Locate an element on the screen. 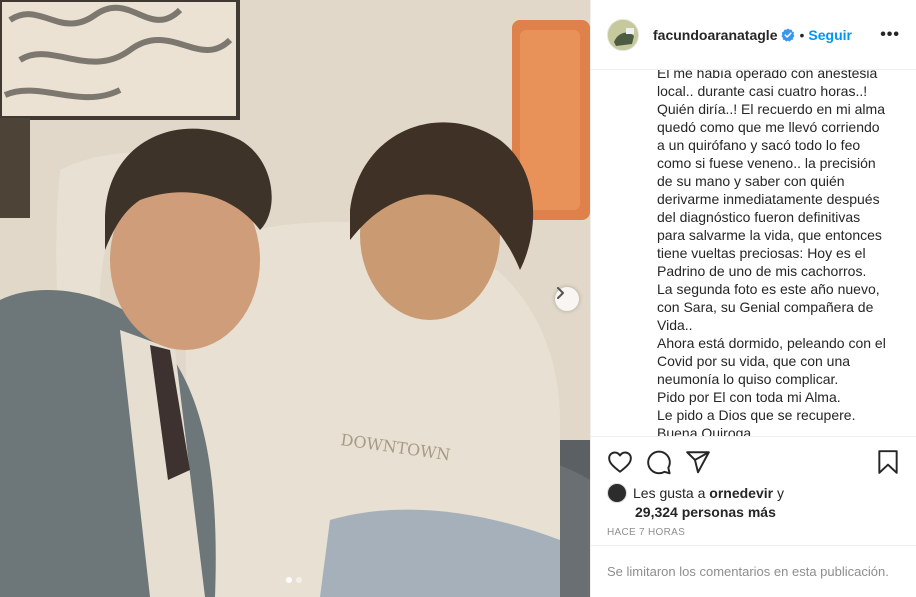 Image resolution: width=916 pixels, height=597 pixels. post-actions-bar is located at coordinates (753, 462).